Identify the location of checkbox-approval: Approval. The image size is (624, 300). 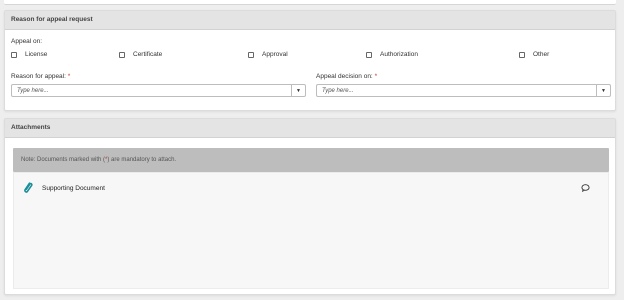
(268, 54).